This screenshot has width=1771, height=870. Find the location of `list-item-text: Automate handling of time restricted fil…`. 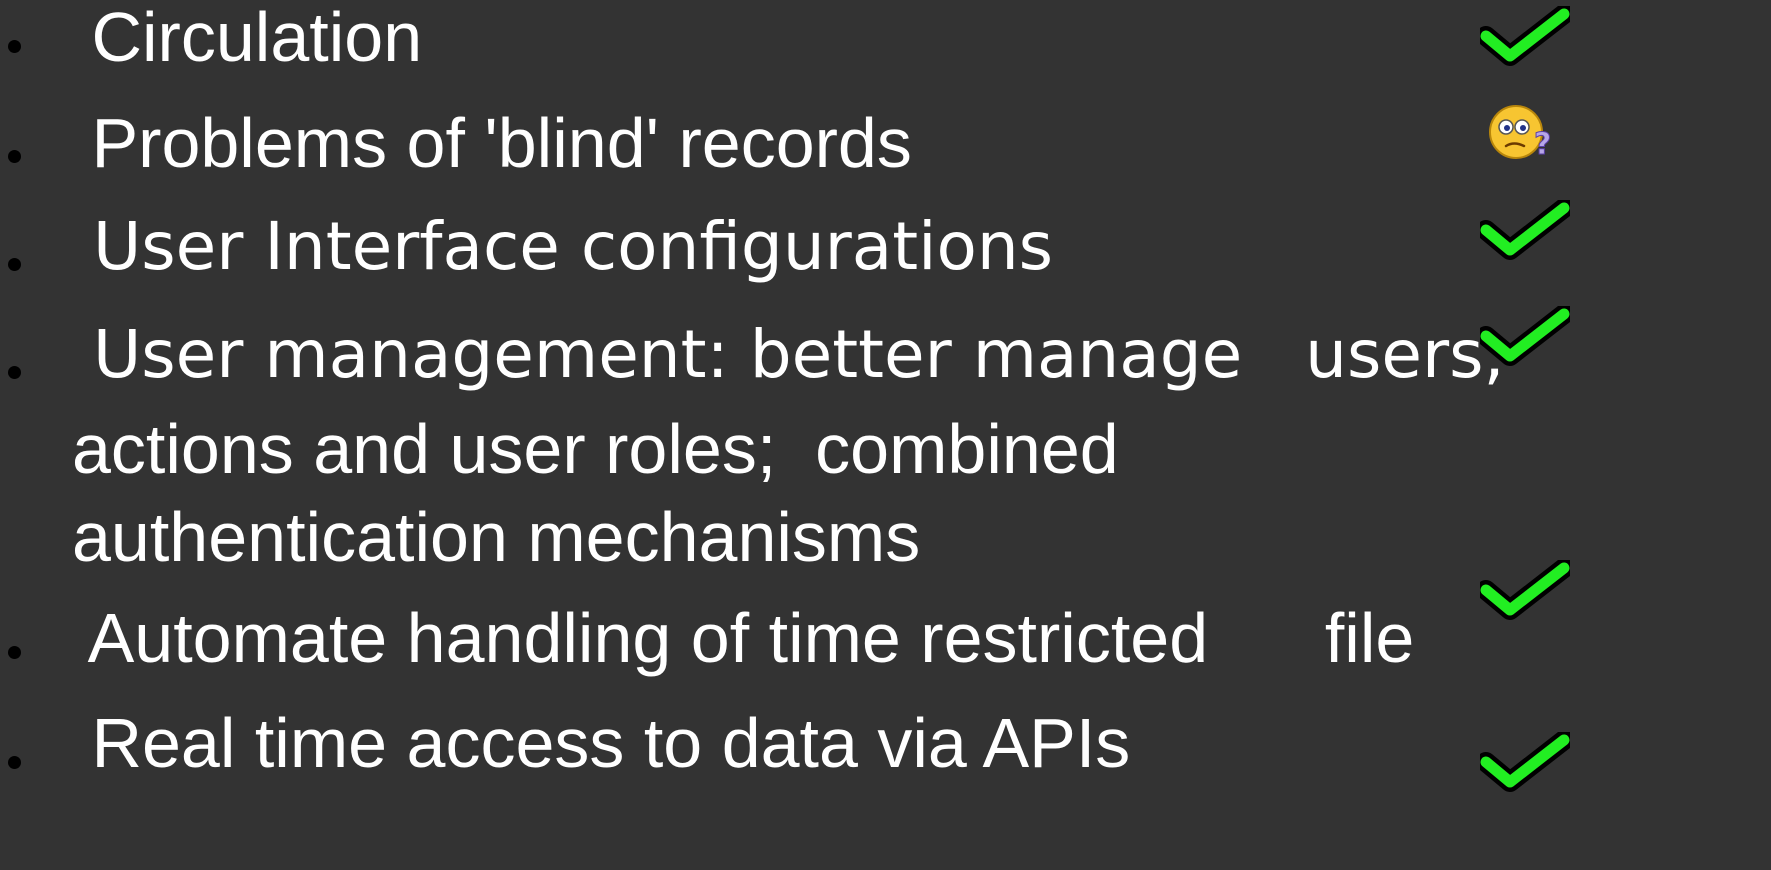

list-item-text: Automate handling of time restricted fil… is located at coordinates (743, 638).